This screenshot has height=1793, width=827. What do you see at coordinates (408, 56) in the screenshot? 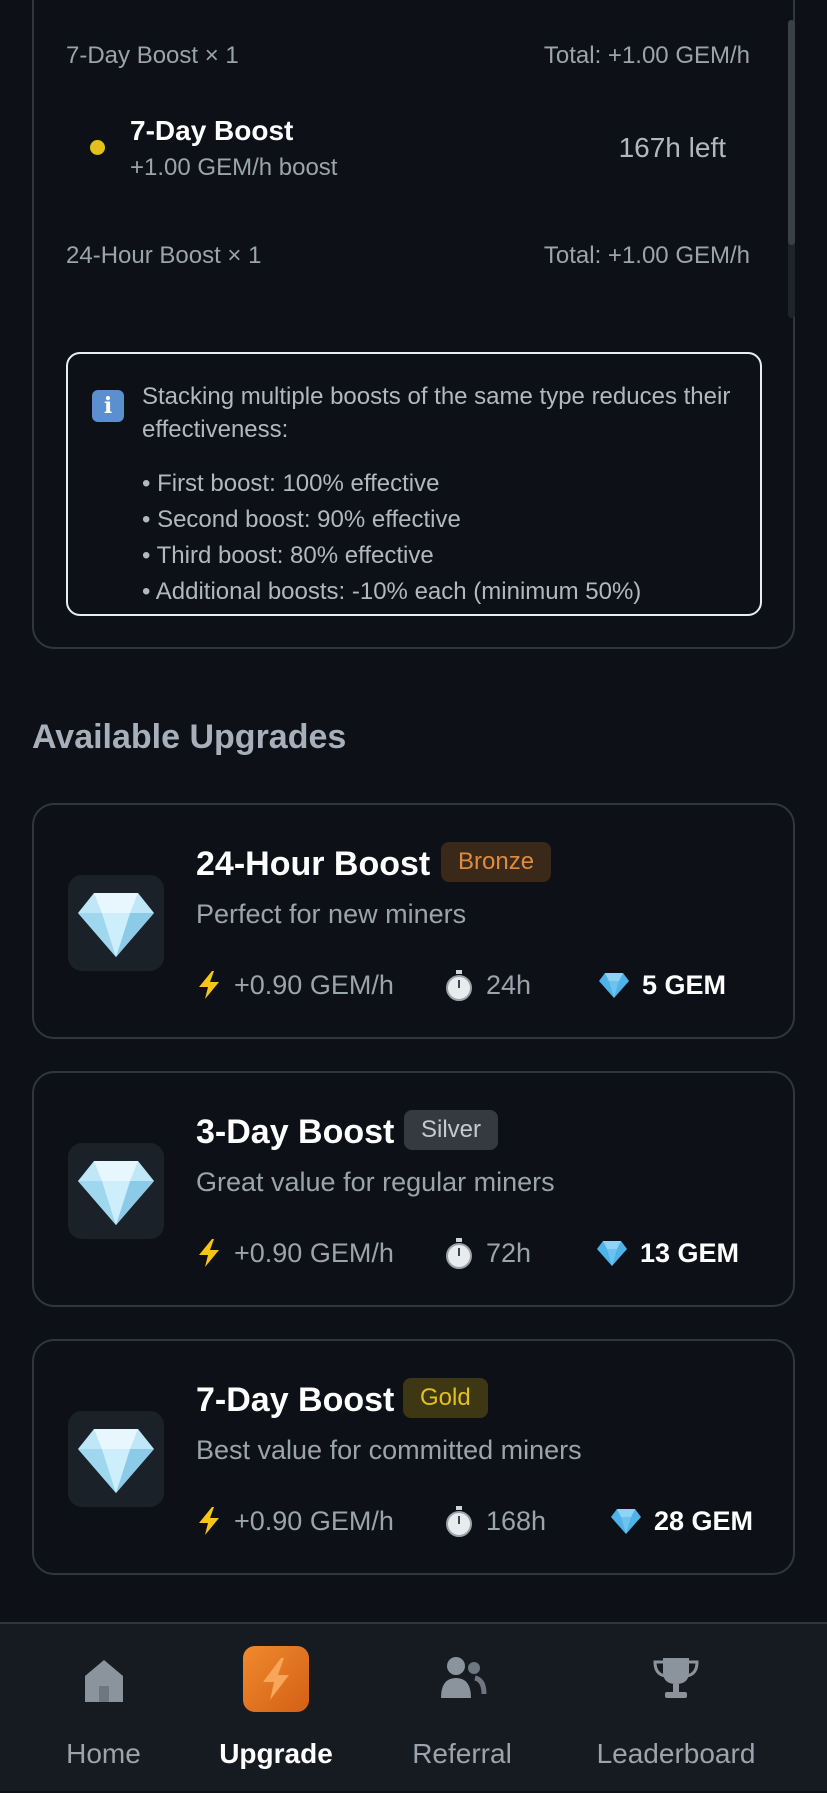
I see `boost-group-7day: 7-Day Boost × 1 Total: +1.00 GEM/h` at bounding box center [408, 56].